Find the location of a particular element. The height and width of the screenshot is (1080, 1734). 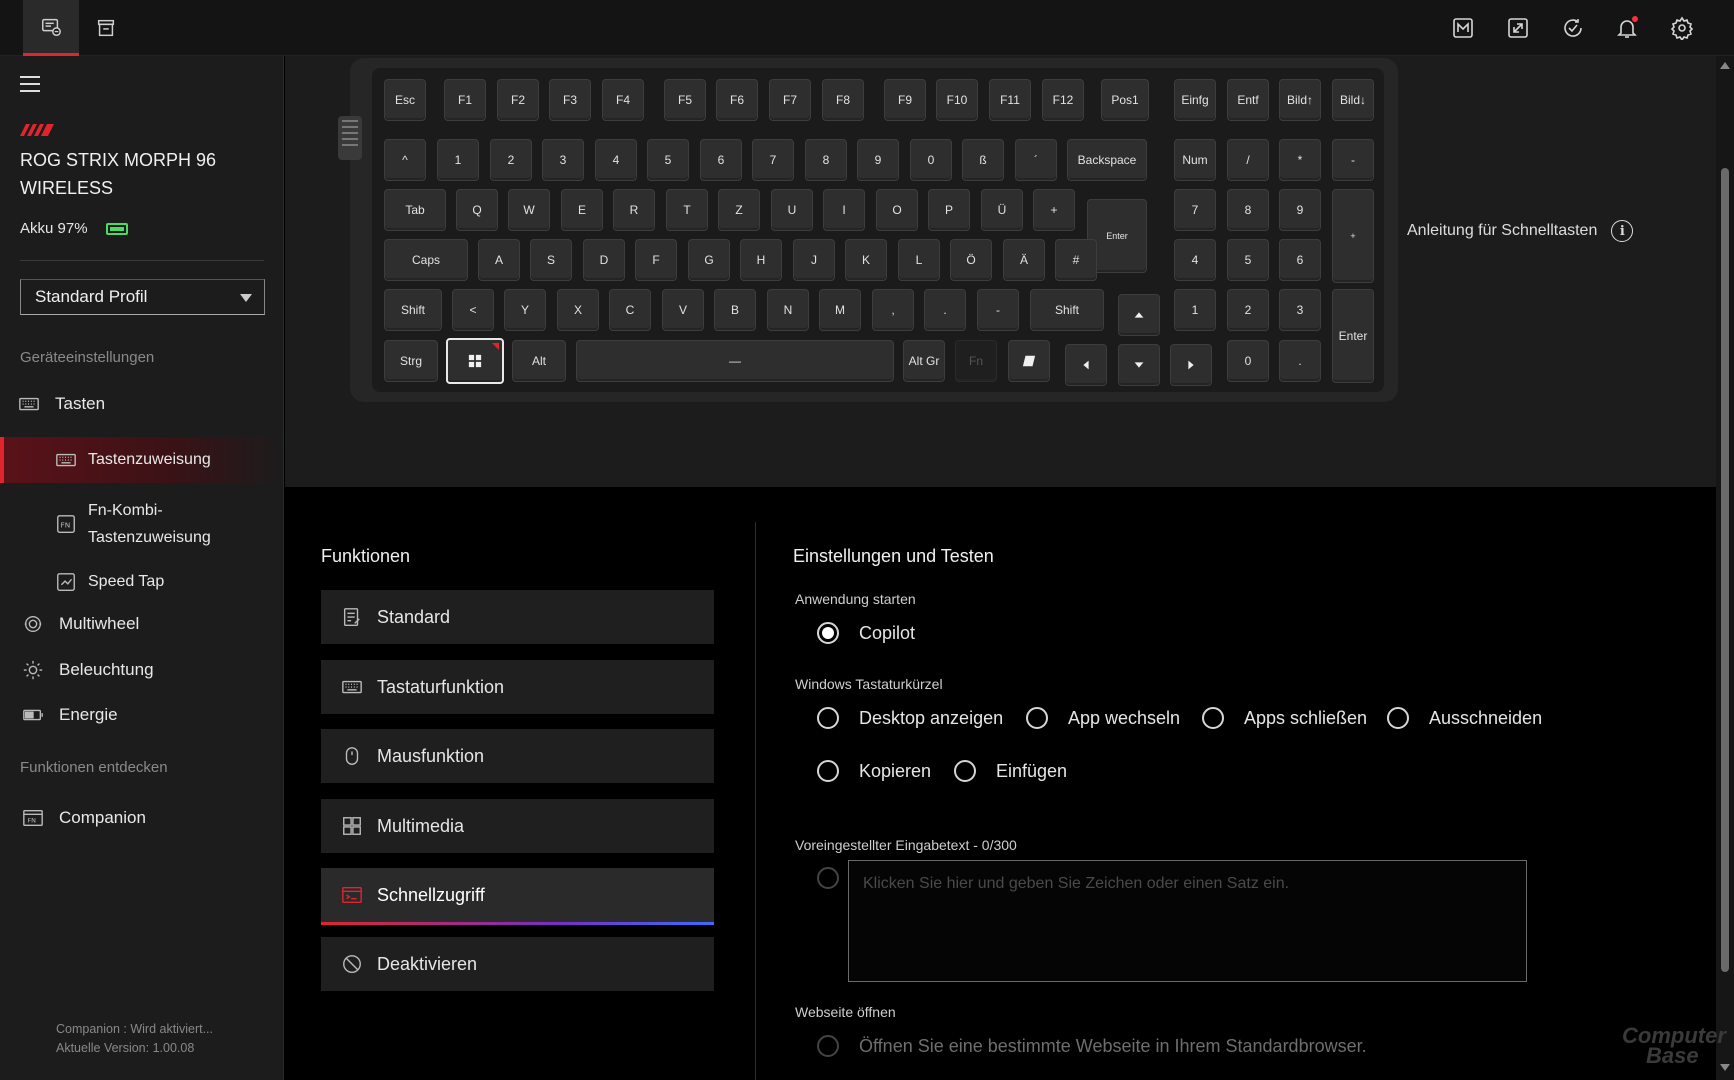

key-m: M is located at coordinates (840, 310).